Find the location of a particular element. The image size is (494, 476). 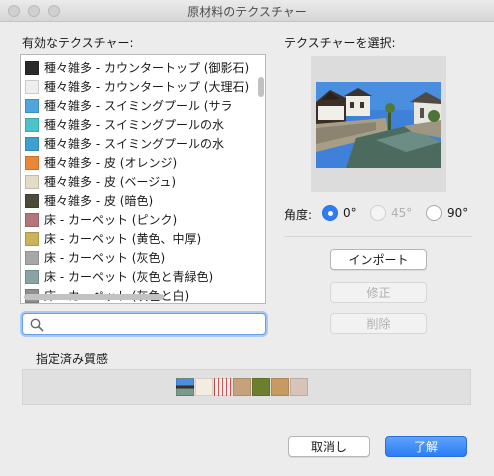

applied-textures-panel is located at coordinates (246, 387).